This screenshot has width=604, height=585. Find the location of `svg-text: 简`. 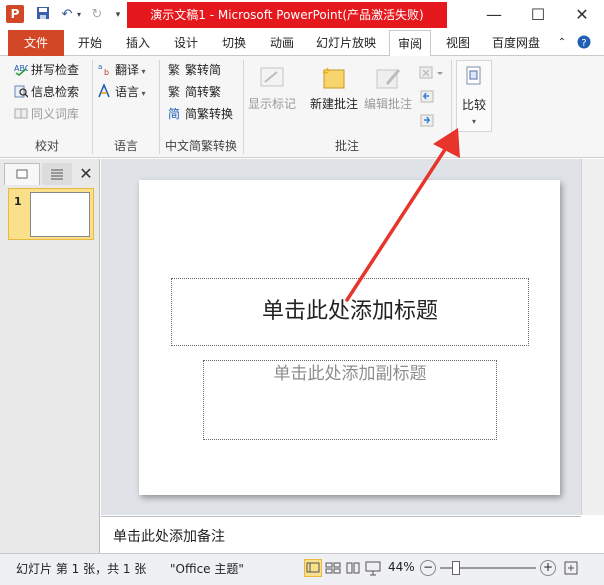

svg-text: 简 is located at coordinates (174, 113).